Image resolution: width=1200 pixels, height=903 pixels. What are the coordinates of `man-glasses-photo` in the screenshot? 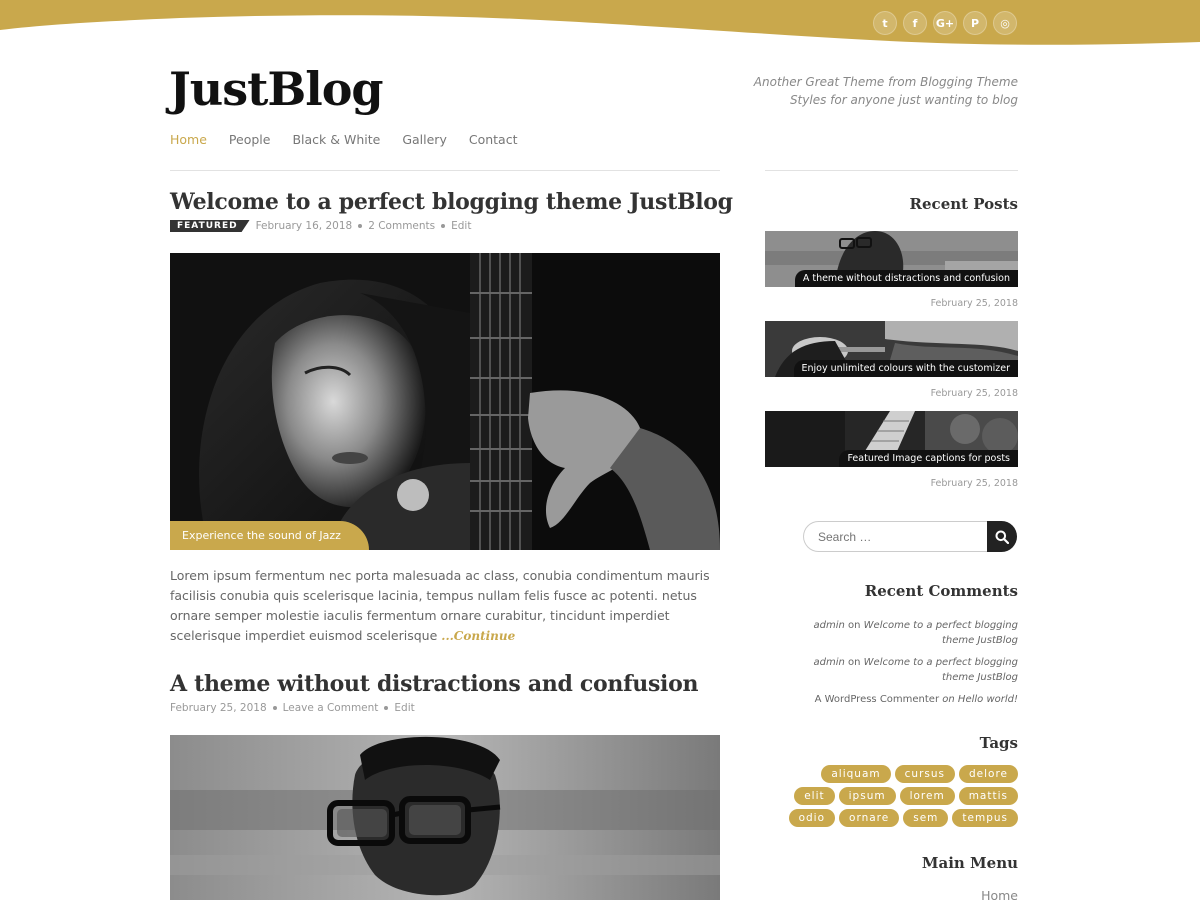 It's located at (445, 817).